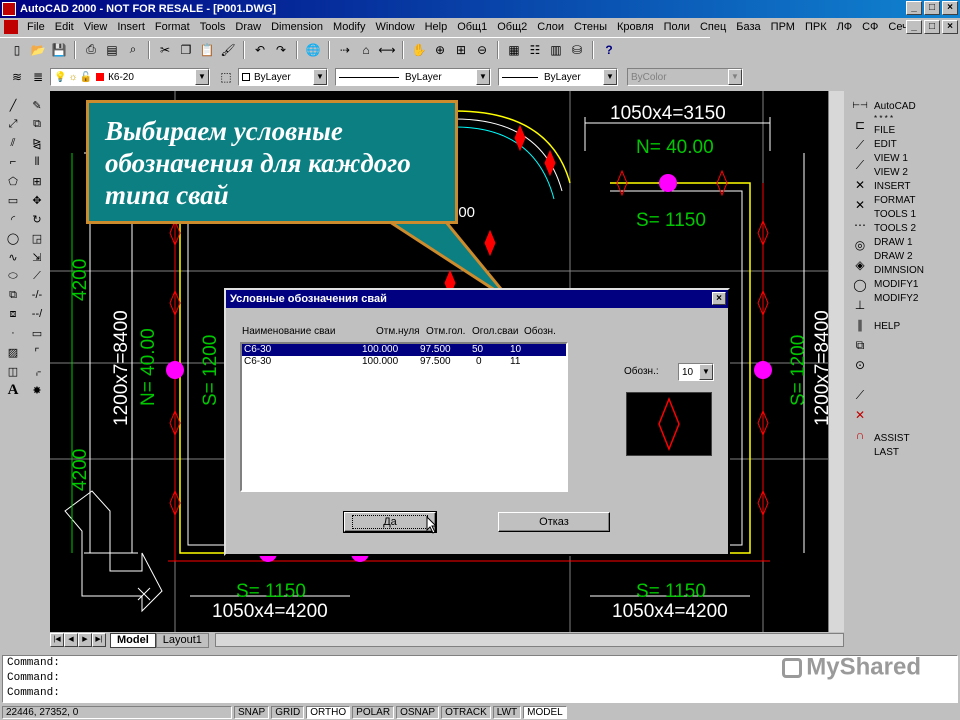  Describe the element at coordinates (226, 77) in the screenshot. I see `make-layer-current-icon: ⬚` at that location.